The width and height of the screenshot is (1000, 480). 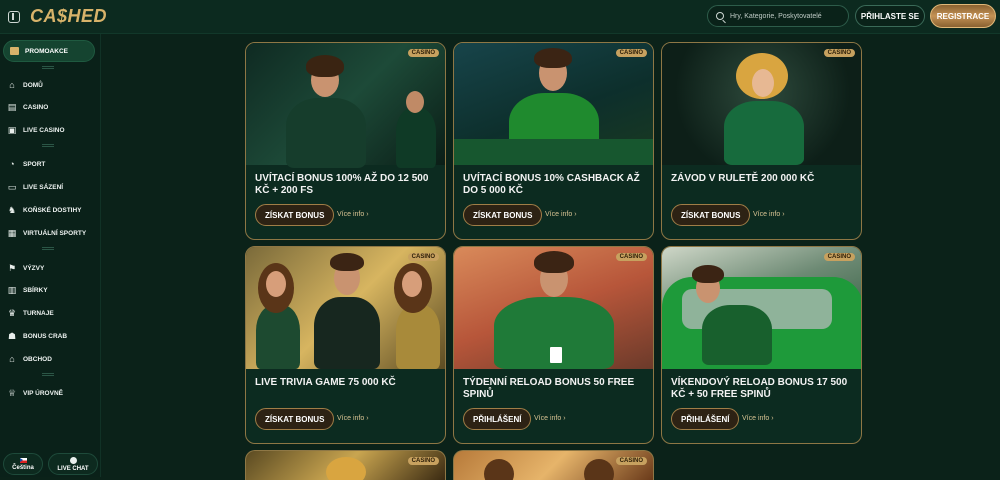 I want to click on casino-icon: ▤, so click(x=12, y=106).